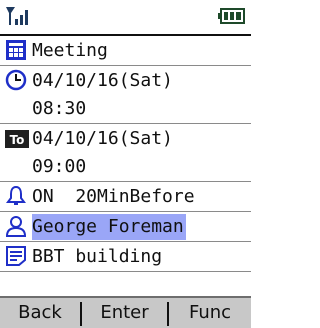 The image size is (320, 328). Describe the element at coordinates (102, 80) in the screenshot. I see `start-date: 04/10/16(Sat)` at that location.